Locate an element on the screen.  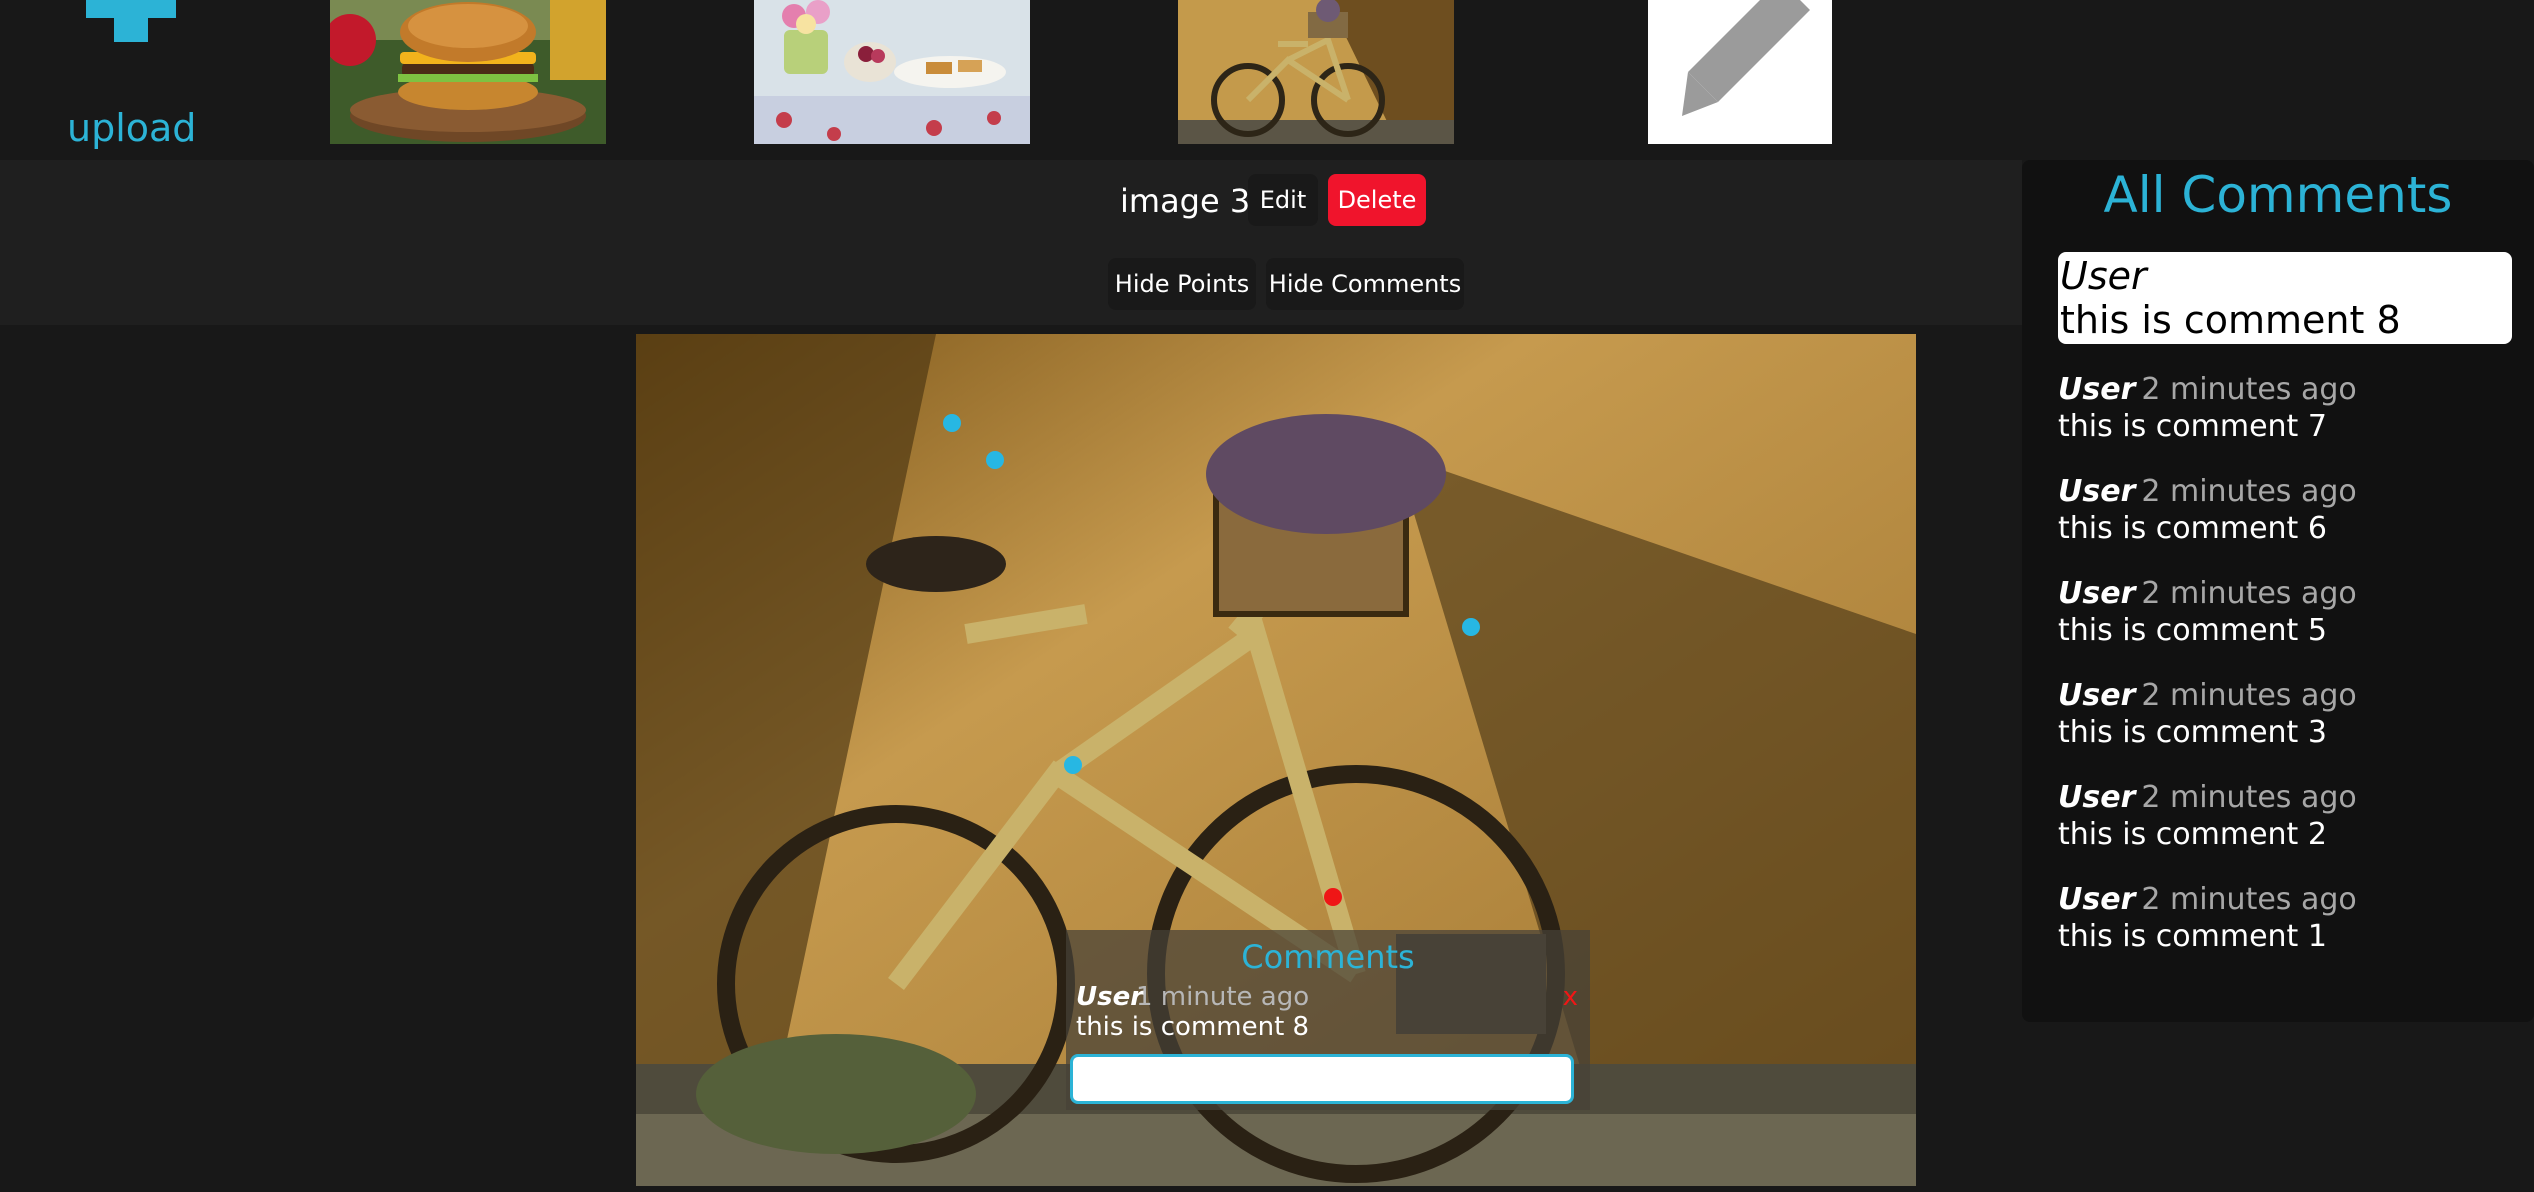
active-comment-point is located at coordinates (1333, 897).